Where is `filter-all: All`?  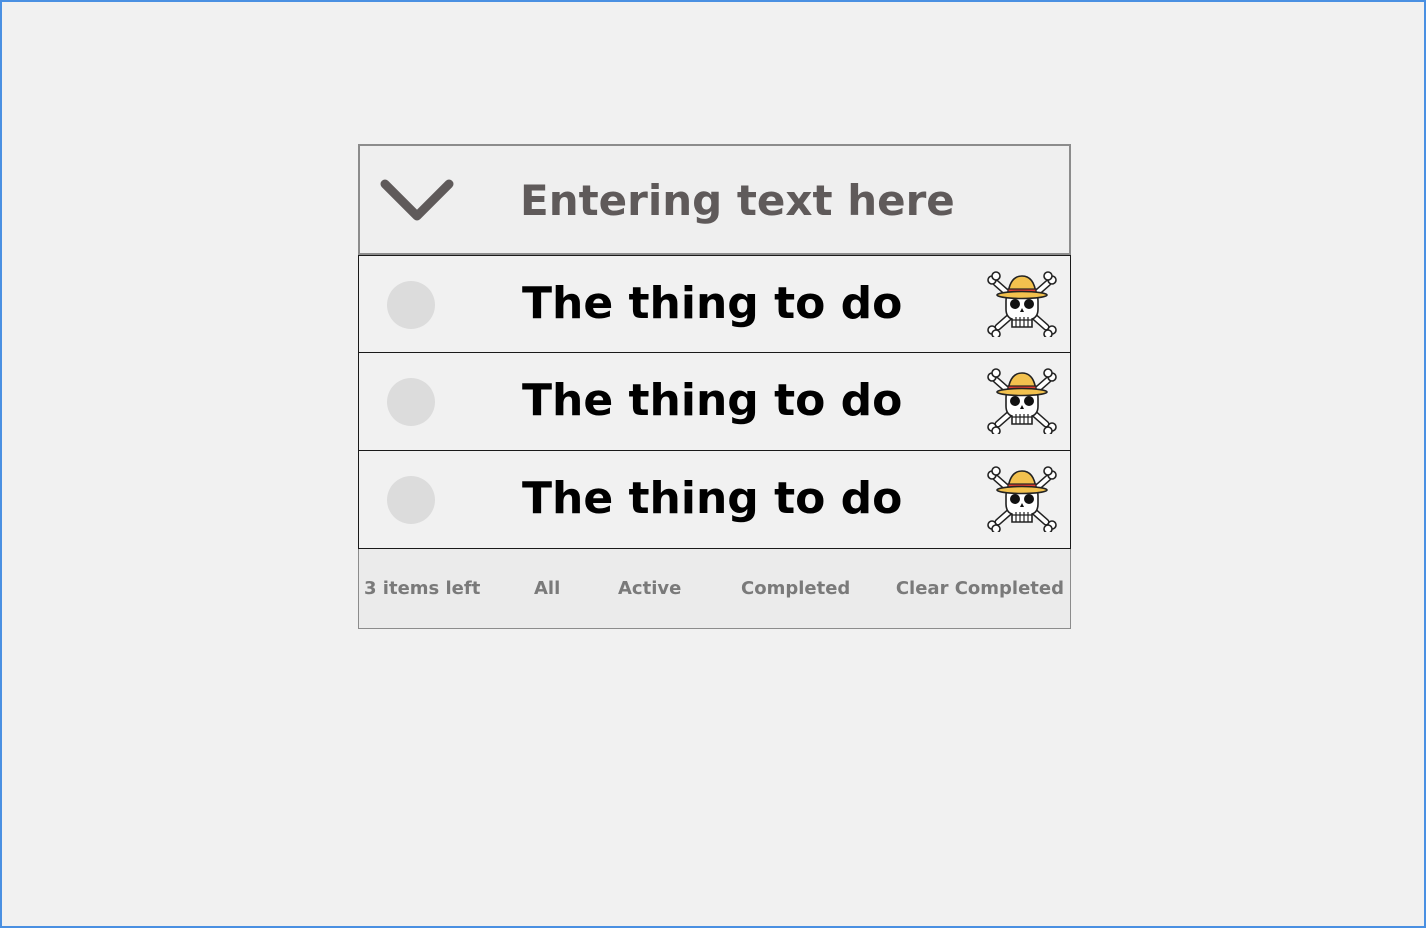 filter-all: All is located at coordinates (547, 588).